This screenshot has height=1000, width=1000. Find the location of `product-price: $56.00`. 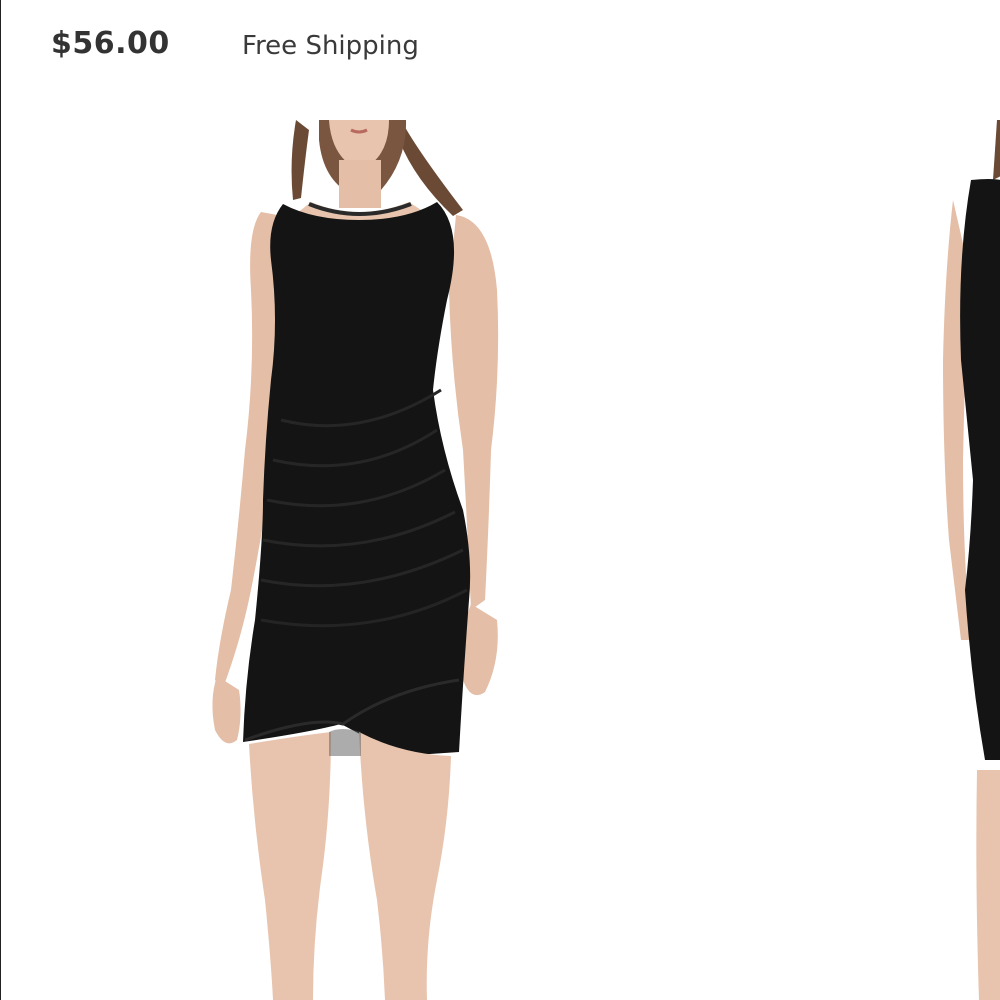

product-price: $56.00 is located at coordinates (110, 43).